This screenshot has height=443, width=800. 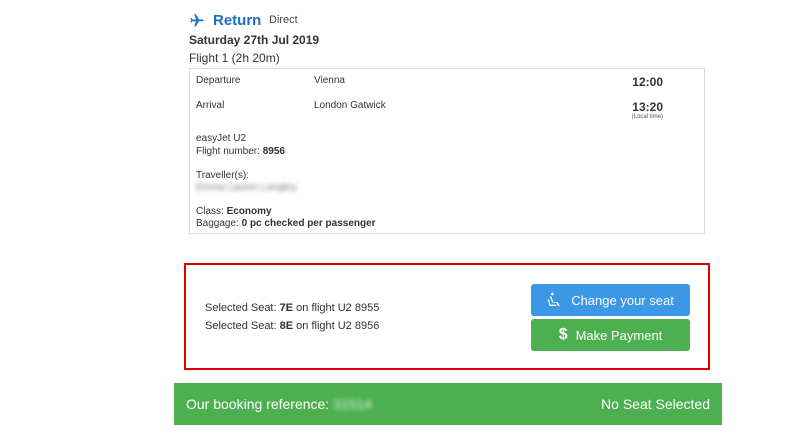 I want to click on traveller-name: Emma Lauren Langley, so click(x=246, y=187).